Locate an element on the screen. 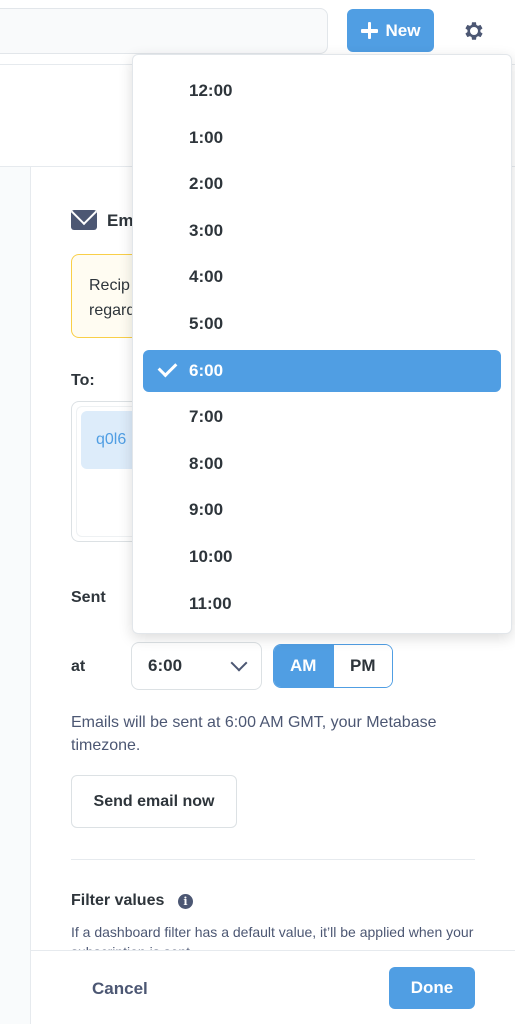 This screenshot has height=1025, width=515. time-option-label: 9:00 is located at coordinates (206, 510).